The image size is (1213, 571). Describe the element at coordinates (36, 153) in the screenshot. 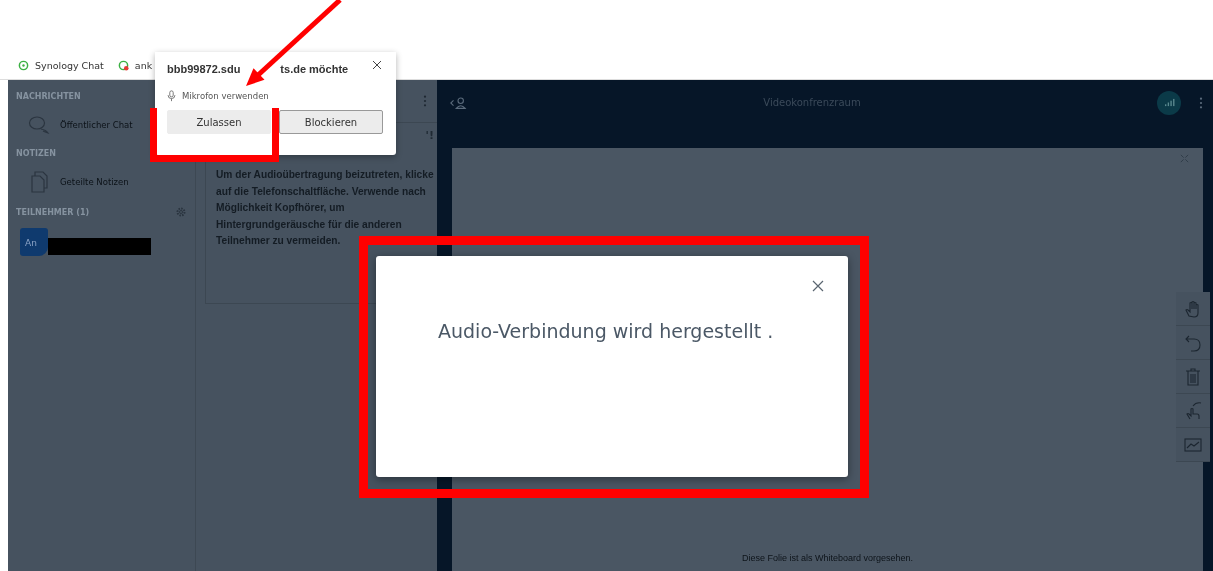

I see `section-heading: NOTIZEN` at that location.